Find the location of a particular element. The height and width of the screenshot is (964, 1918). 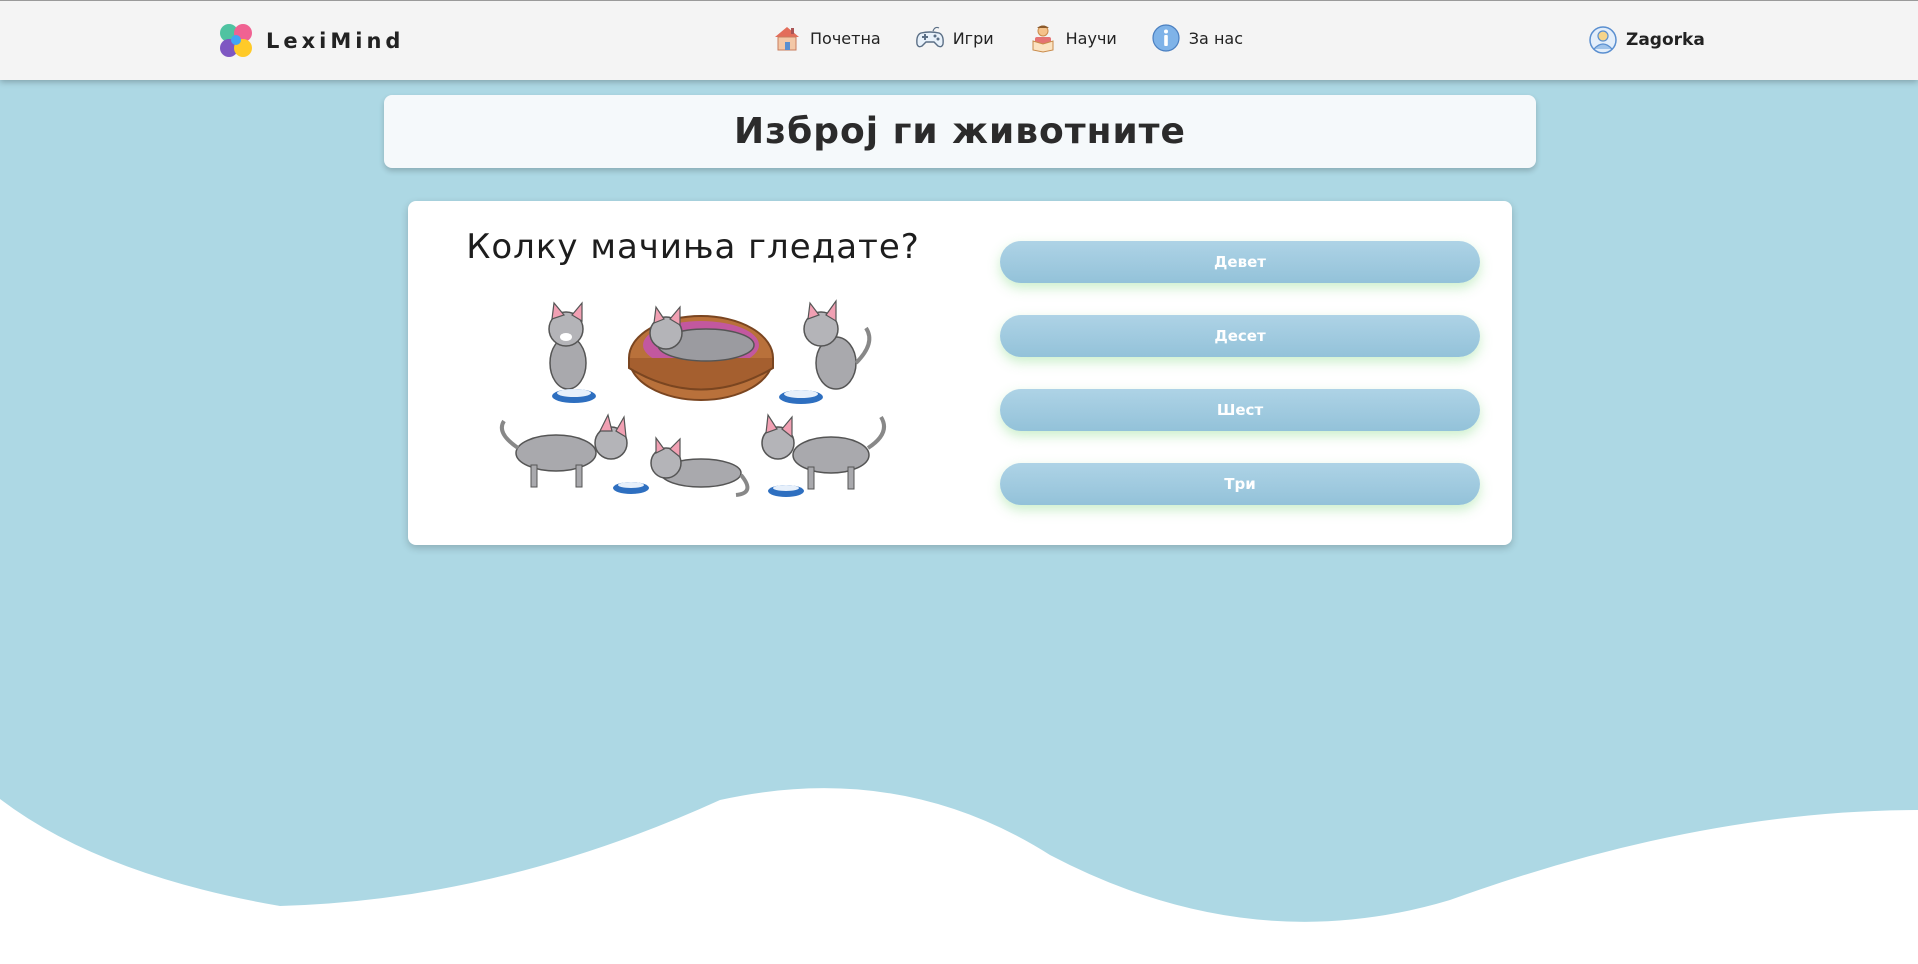

nav-item-home: Почетна is located at coordinates (826, 38).